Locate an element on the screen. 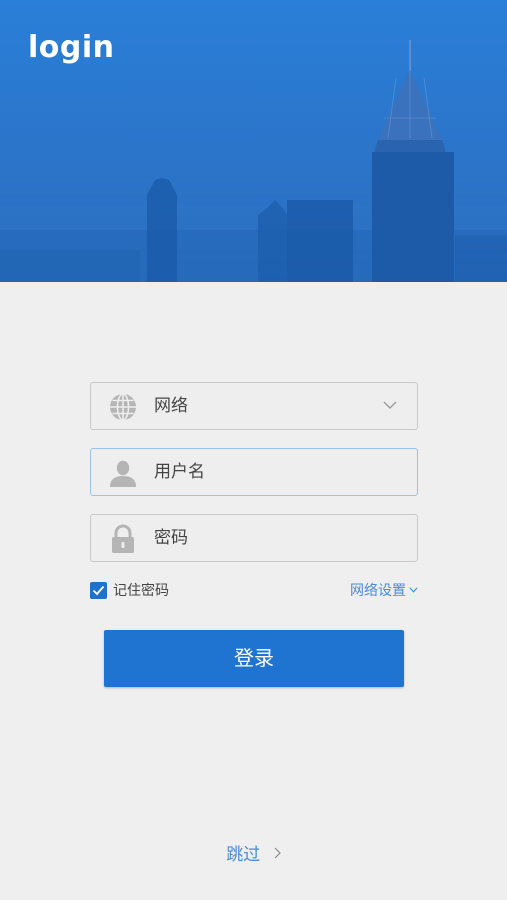 This screenshot has height=900, width=507. user-icon is located at coordinates (123, 473).